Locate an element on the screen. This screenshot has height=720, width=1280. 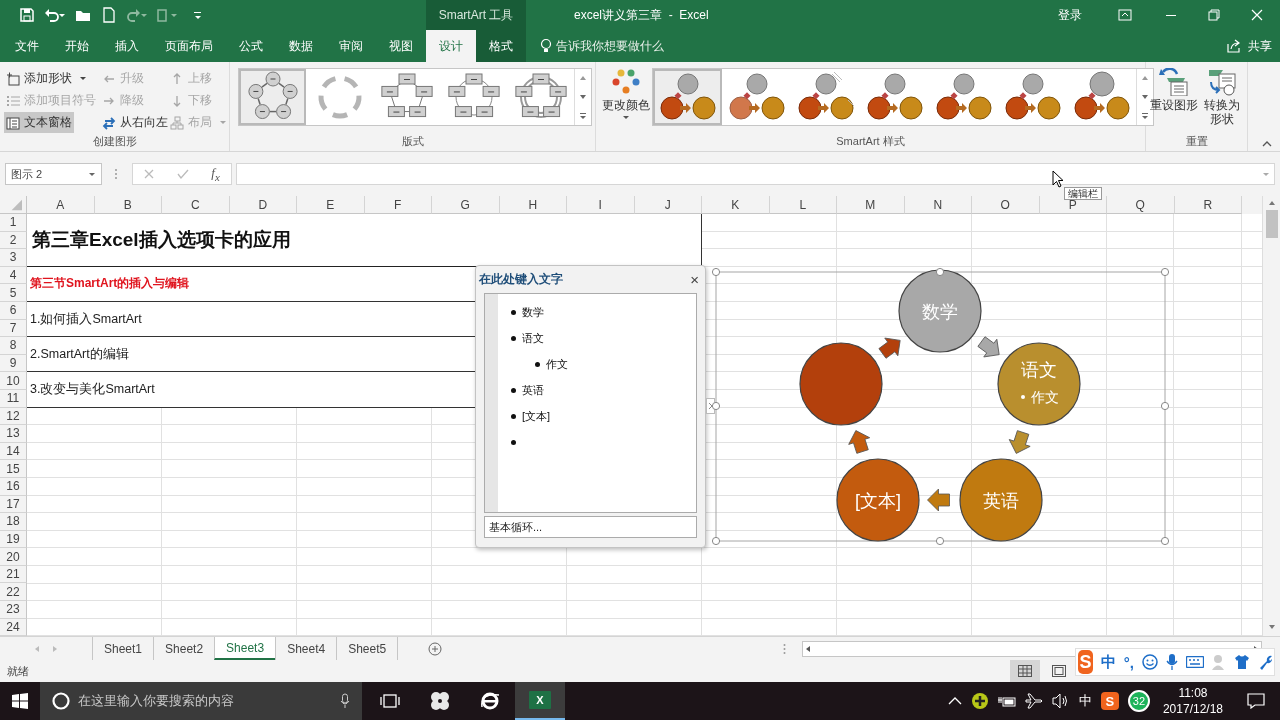
undo-icon is located at coordinates (55, 15).